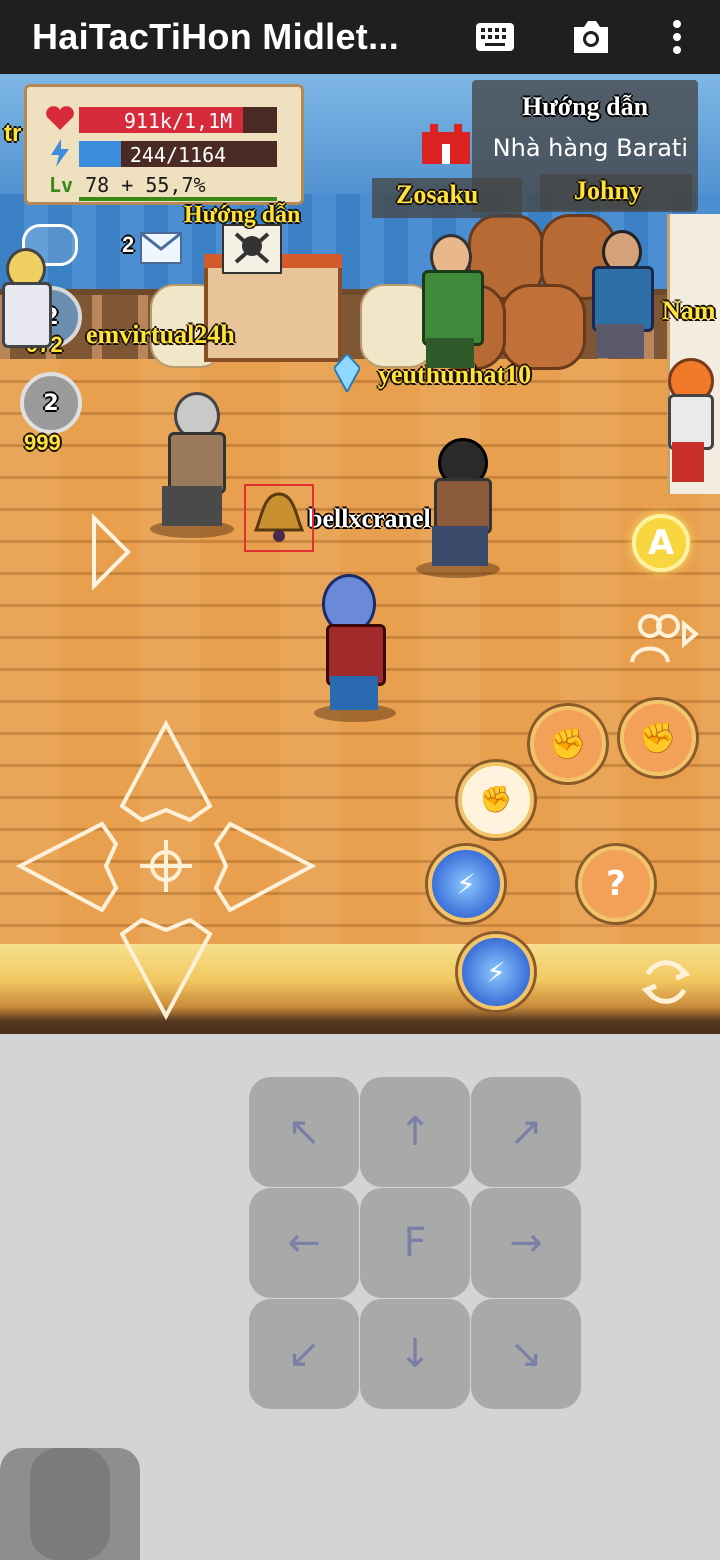 The height and width of the screenshot is (1560, 720). Describe the element at coordinates (161, 248) in the screenshot. I see `mail-icon` at that location.